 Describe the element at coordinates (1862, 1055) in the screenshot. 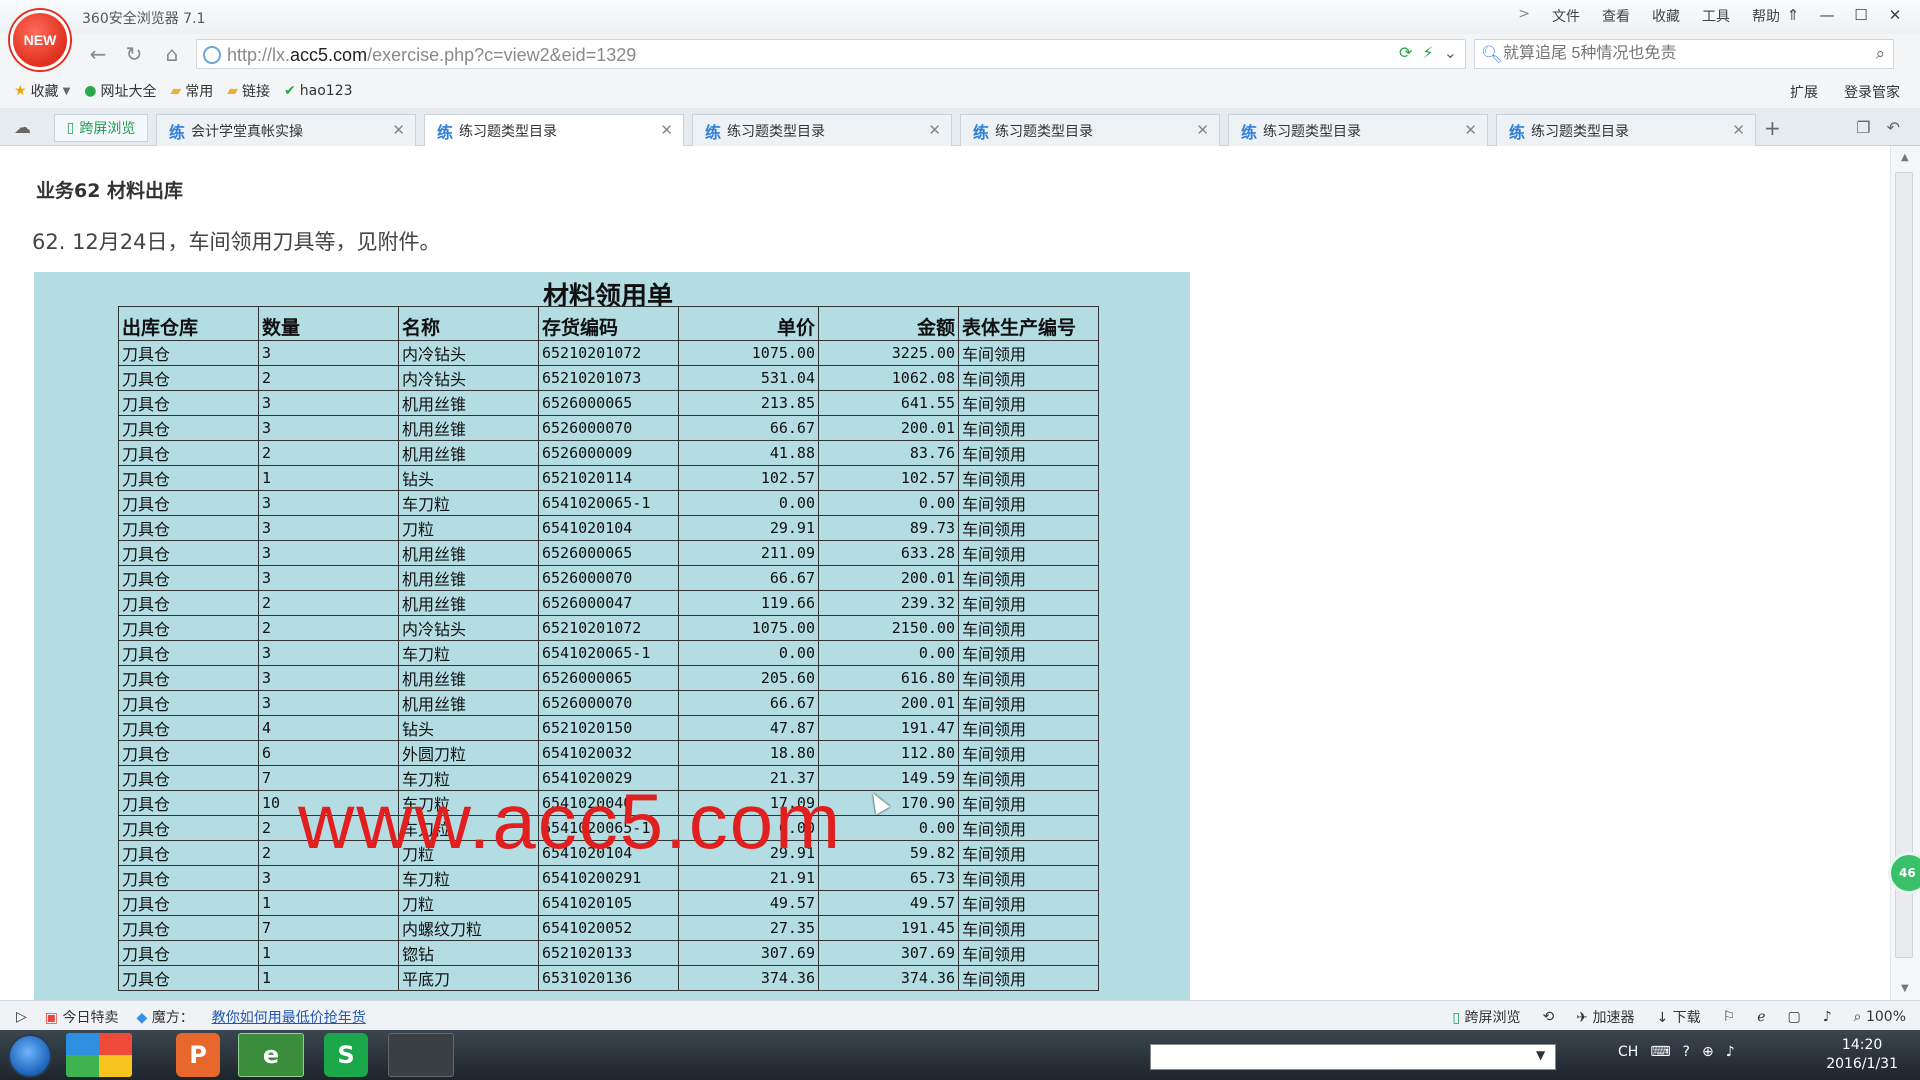

I see `system-clock: 14:20 2016/1/31` at that location.